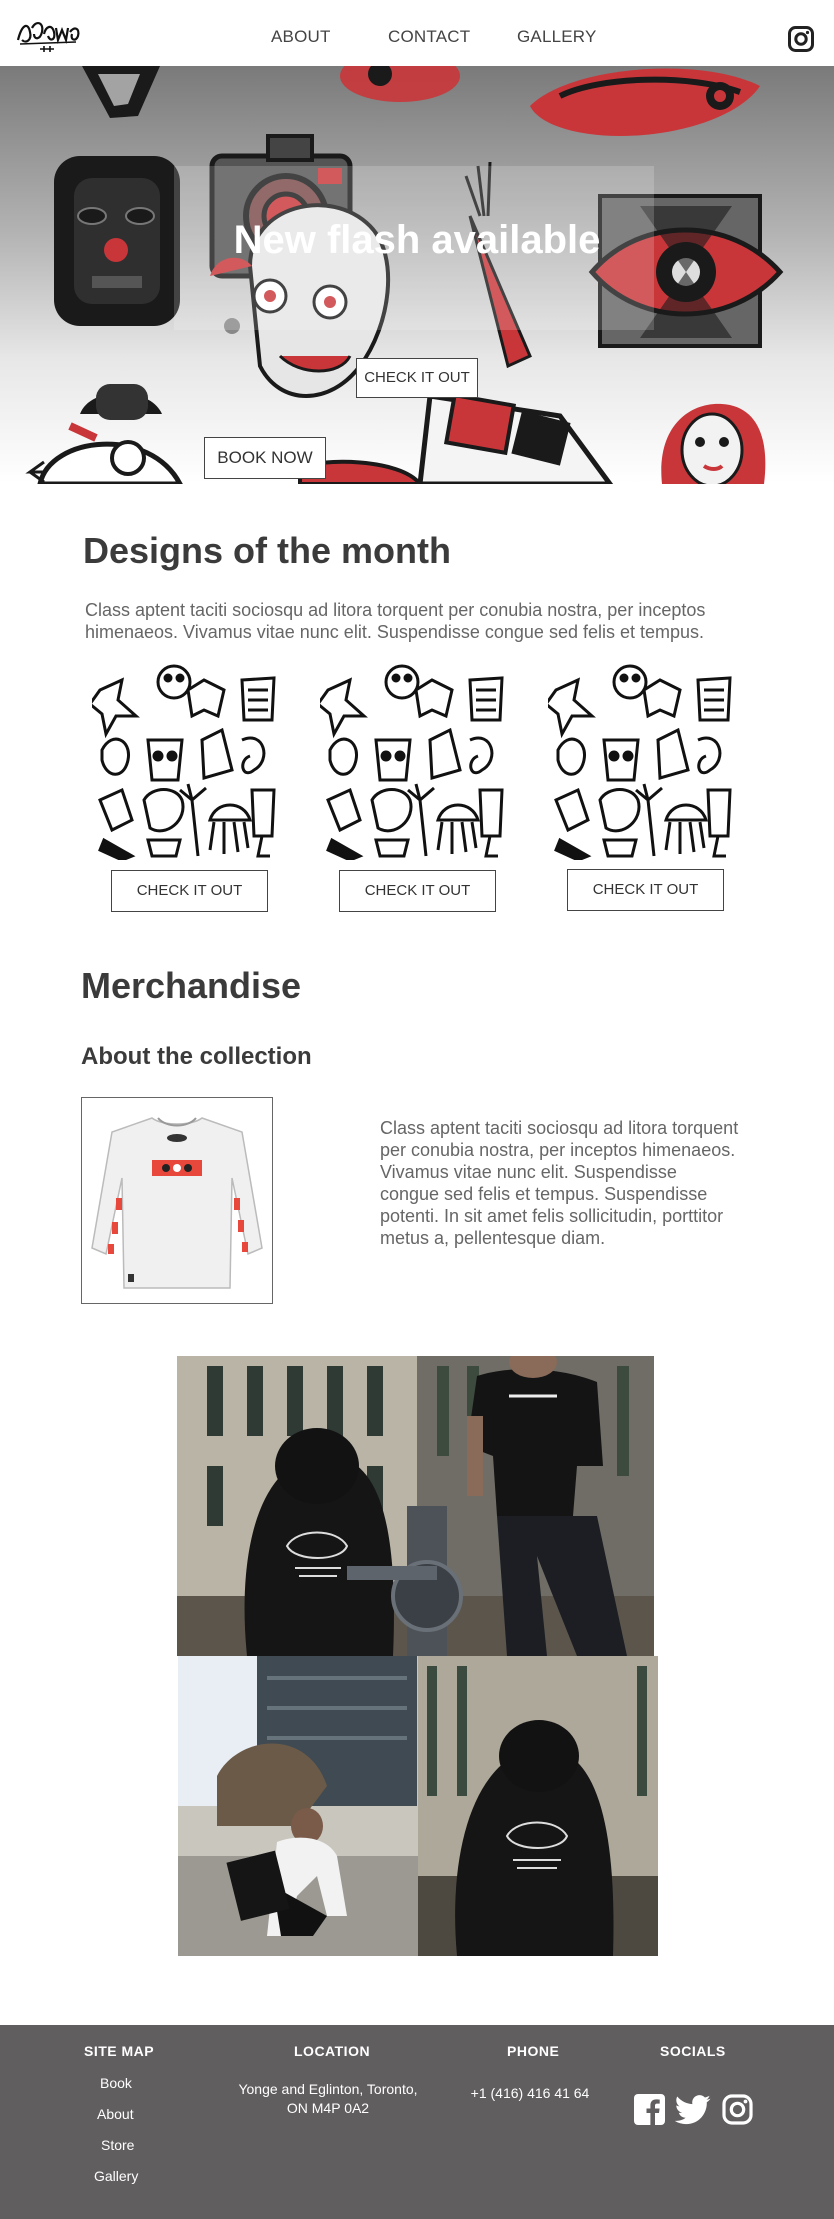 This screenshot has height=2219, width=834. I want to click on footer-sitemap-heading: SITE MAP, so click(119, 2051).